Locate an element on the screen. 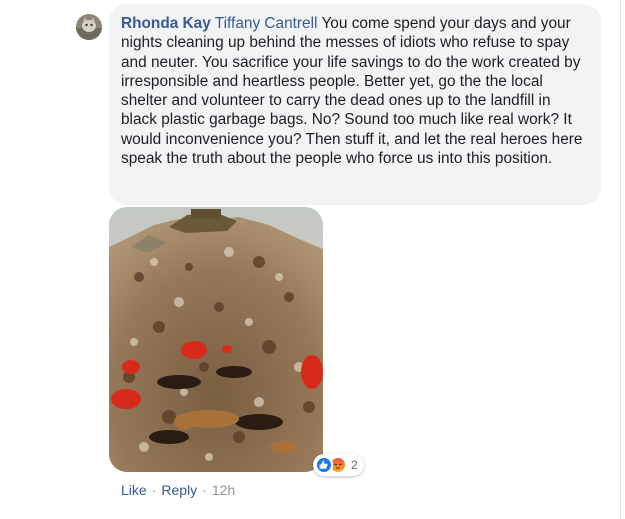 This screenshot has width=625, height=519. comment-author: Rhonda Kay is located at coordinates (166, 23).